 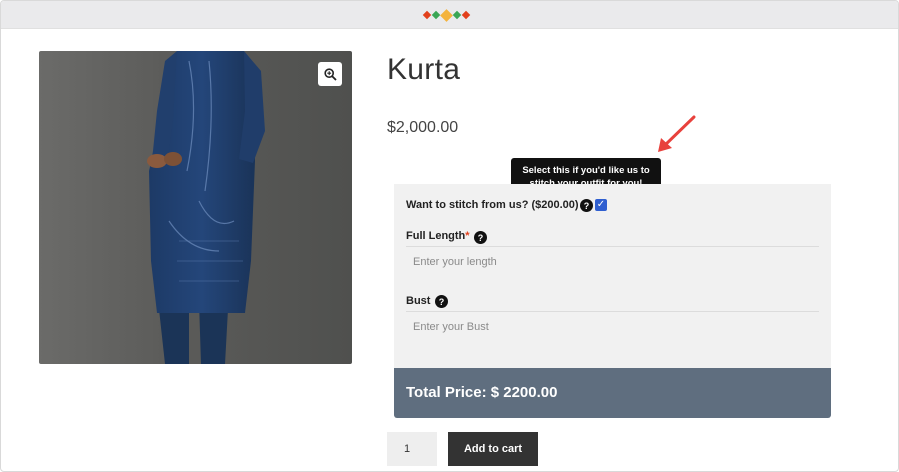 I want to click on full-length-label-text: Full Length, so click(x=436, y=236).